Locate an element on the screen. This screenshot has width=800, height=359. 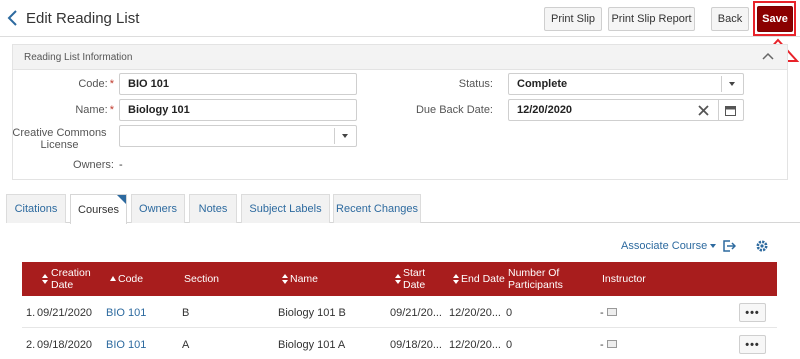
tab-corner-marker is located at coordinates (121, 199).